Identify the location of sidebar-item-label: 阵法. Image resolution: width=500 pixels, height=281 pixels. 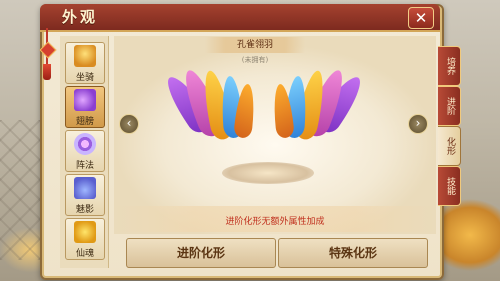
(84, 166).